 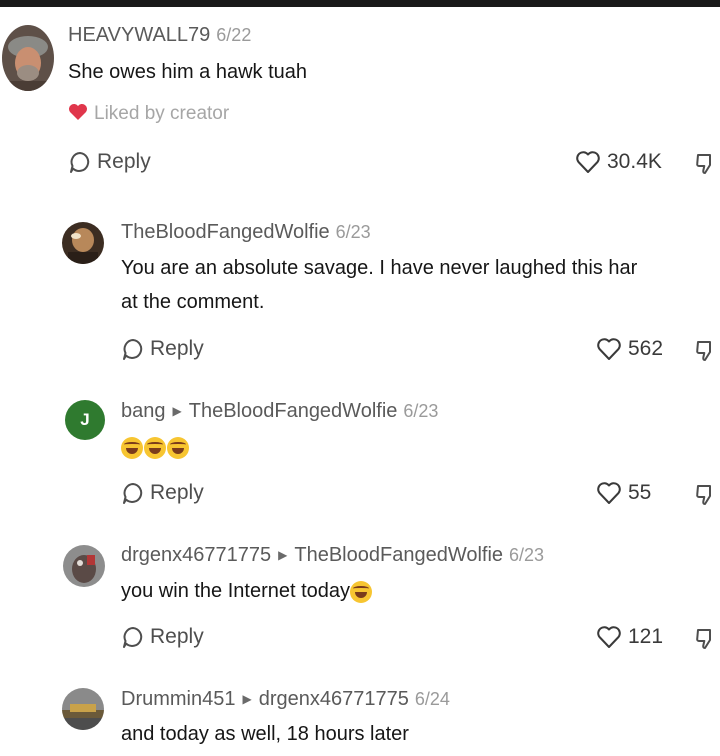 What do you see at coordinates (634, 161) in the screenshot?
I see `like-count: 30.4K` at bounding box center [634, 161].